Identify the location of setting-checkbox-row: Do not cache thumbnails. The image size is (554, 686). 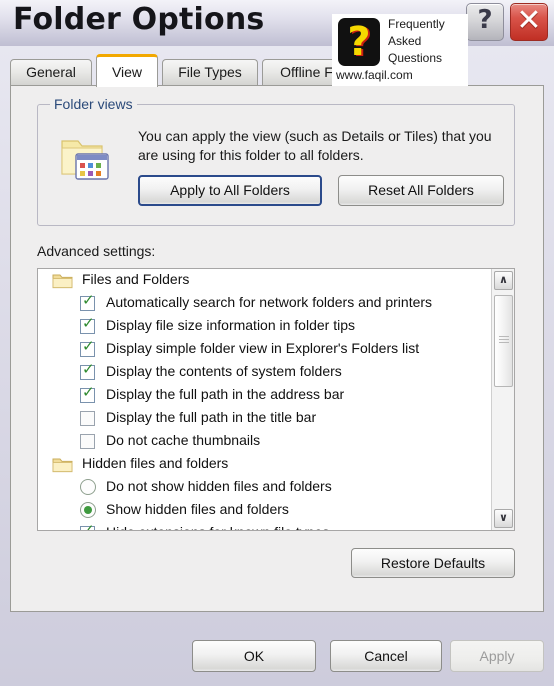
(276, 441).